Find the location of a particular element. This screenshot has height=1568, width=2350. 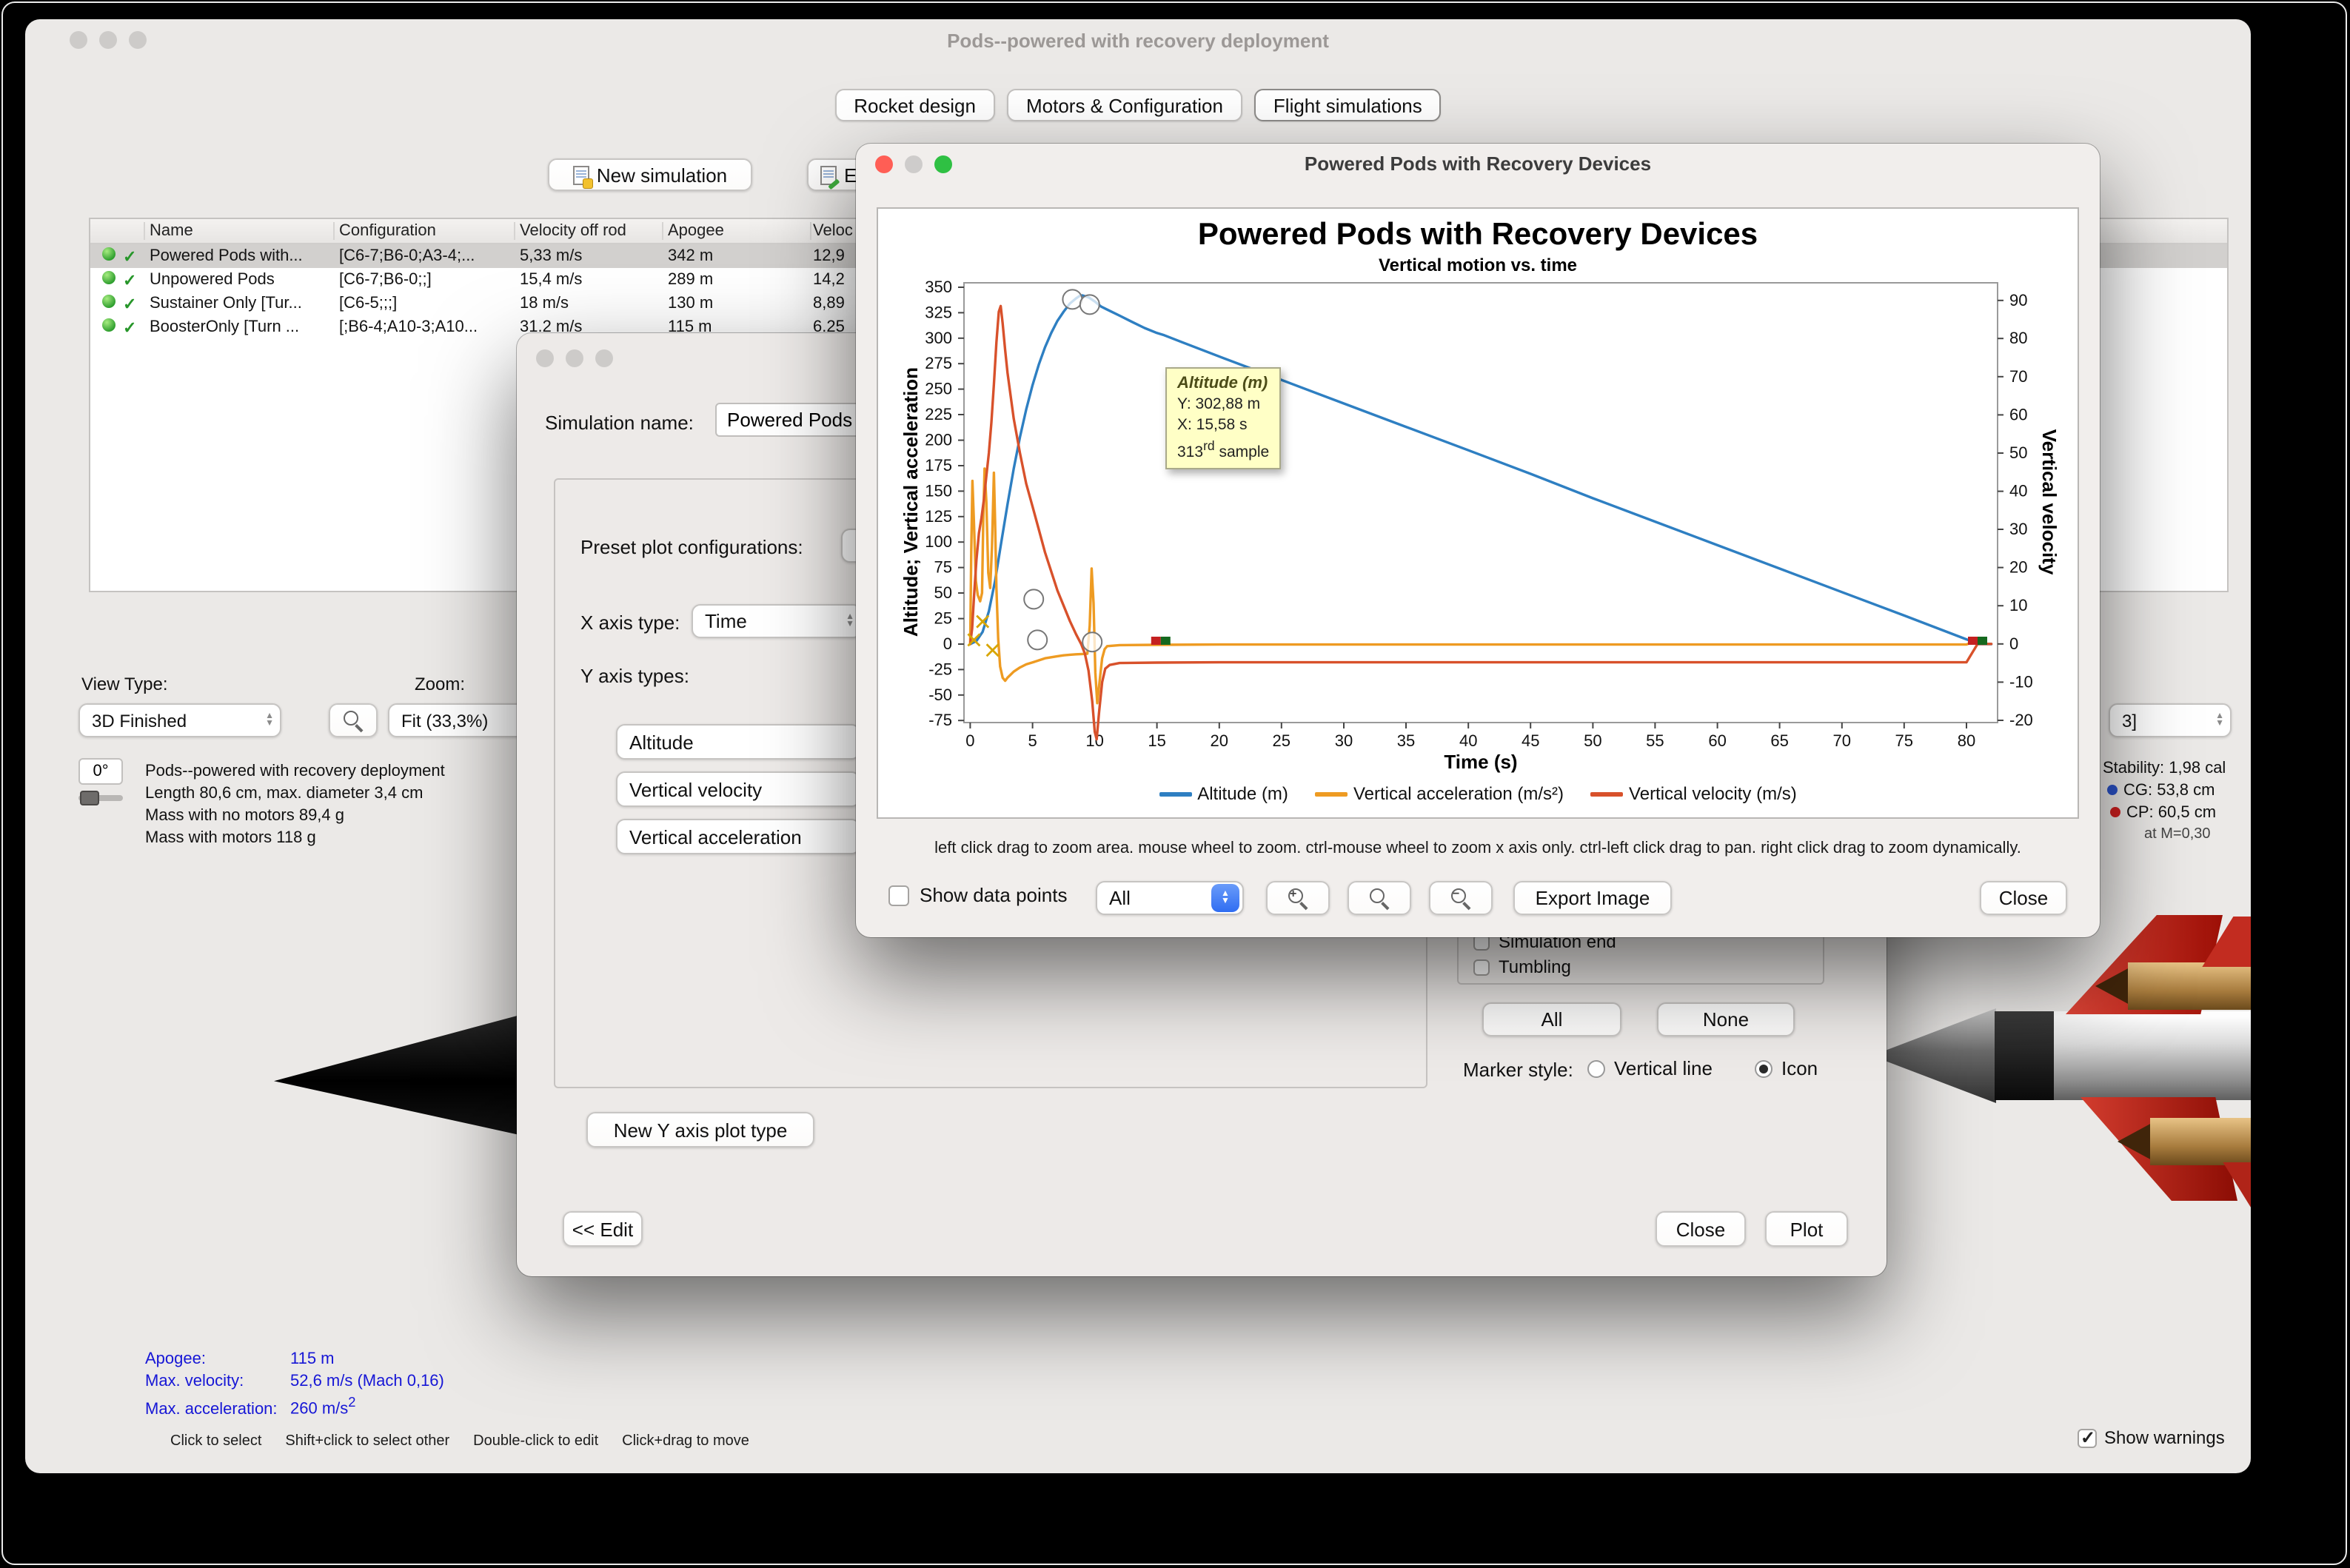

series-select: All ▲ ▼ is located at coordinates (1170, 898).